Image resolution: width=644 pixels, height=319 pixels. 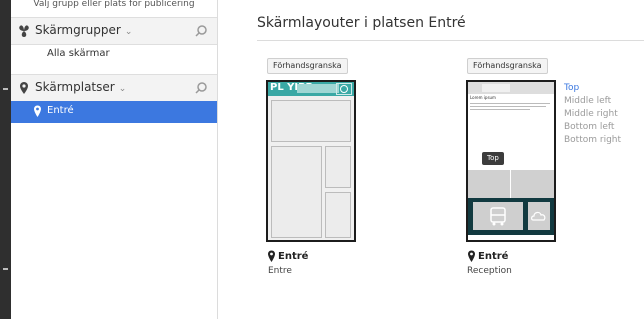 I want to click on sidebar-item-entre: Entré, so click(x=114, y=112).